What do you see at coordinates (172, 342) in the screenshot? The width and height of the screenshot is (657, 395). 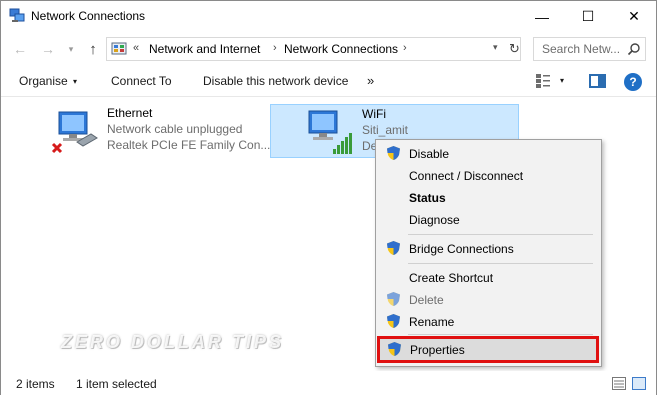 I see `watermark: ZERO DOLLAR TIPS` at bounding box center [172, 342].